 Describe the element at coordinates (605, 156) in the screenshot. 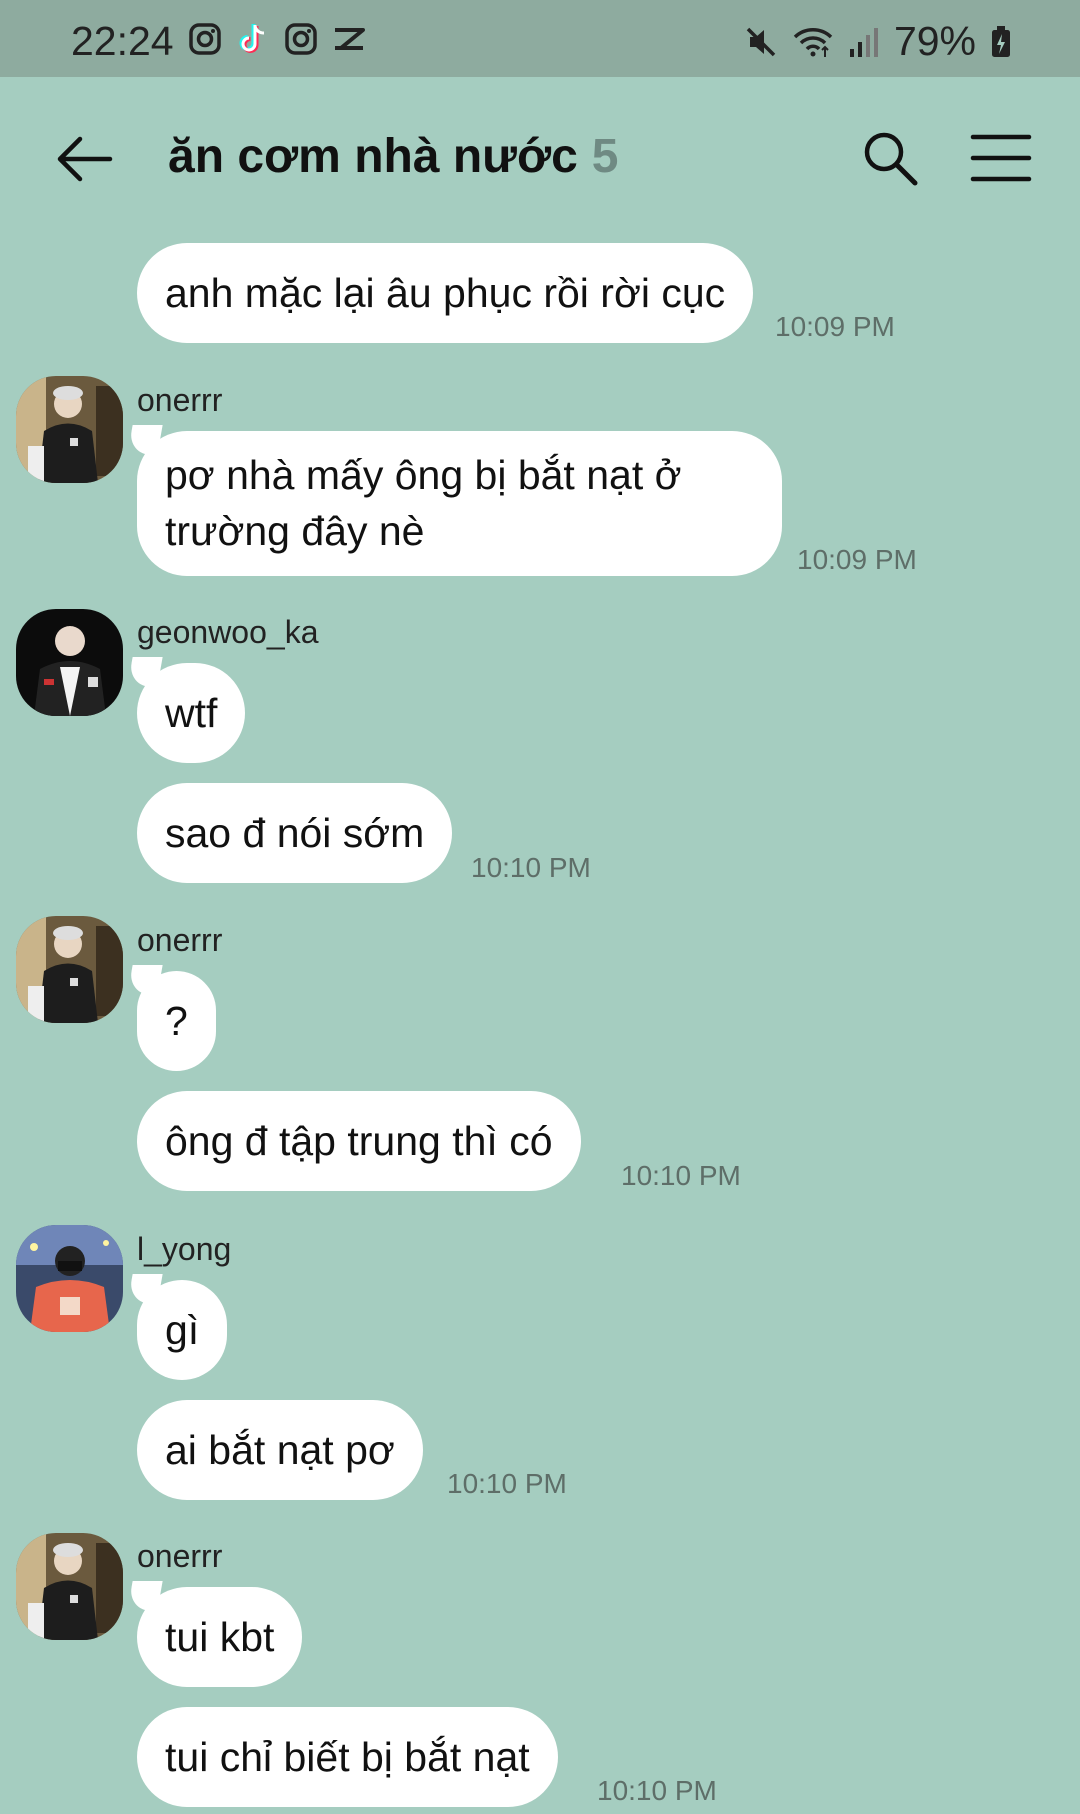

I see `member-count: 5` at that location.